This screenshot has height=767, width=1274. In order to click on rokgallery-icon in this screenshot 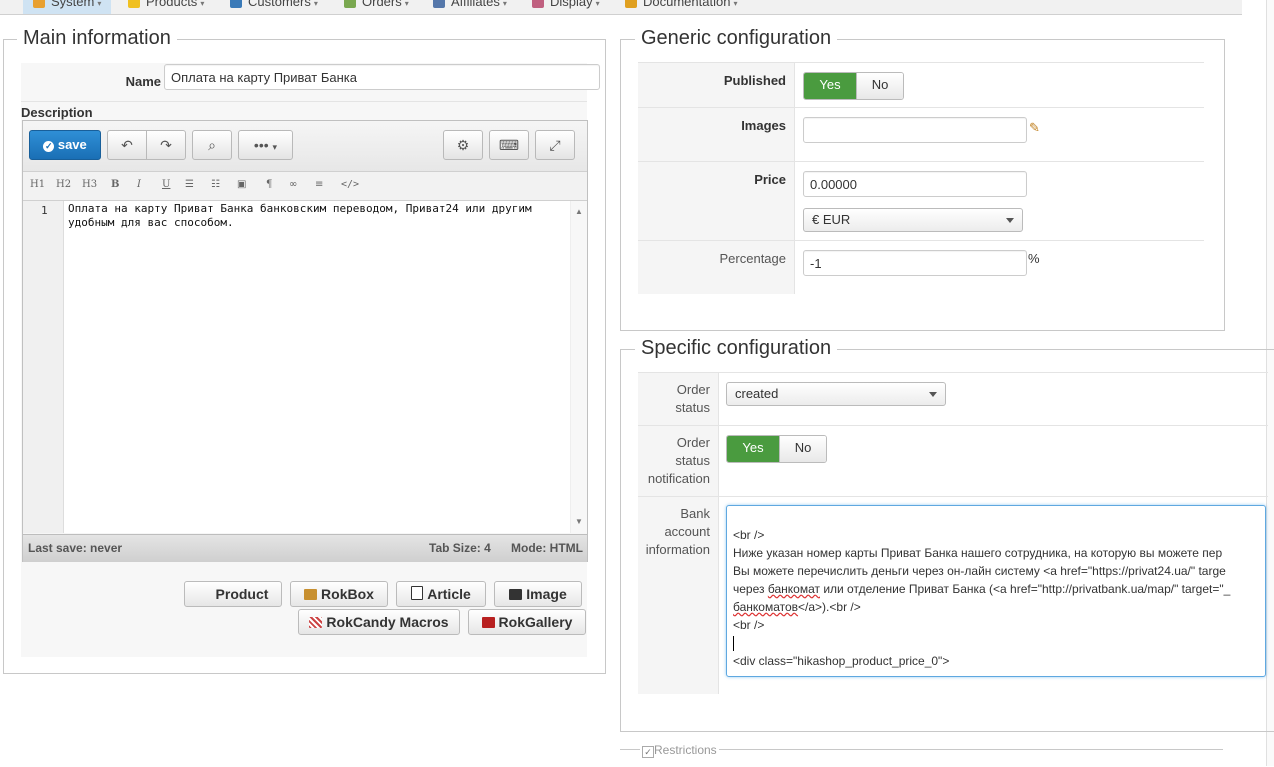, I will do `click(488, 622)`.